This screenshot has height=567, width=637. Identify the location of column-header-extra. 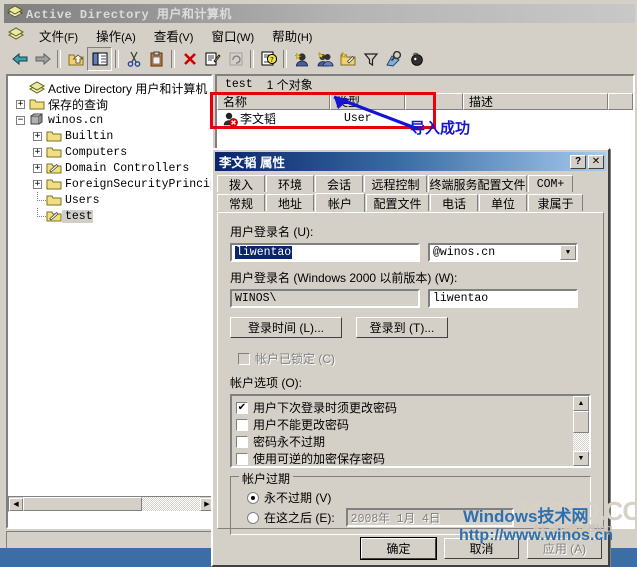
(620, 101).